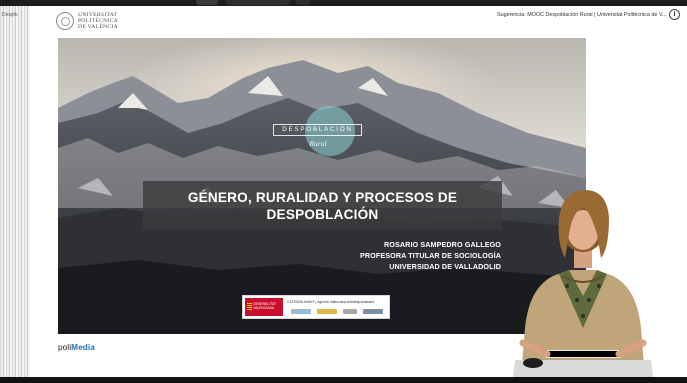  Describe the element at coordinates (83, 347) in the screenshot. I see `polimedia-brand-media: Media` at that location.